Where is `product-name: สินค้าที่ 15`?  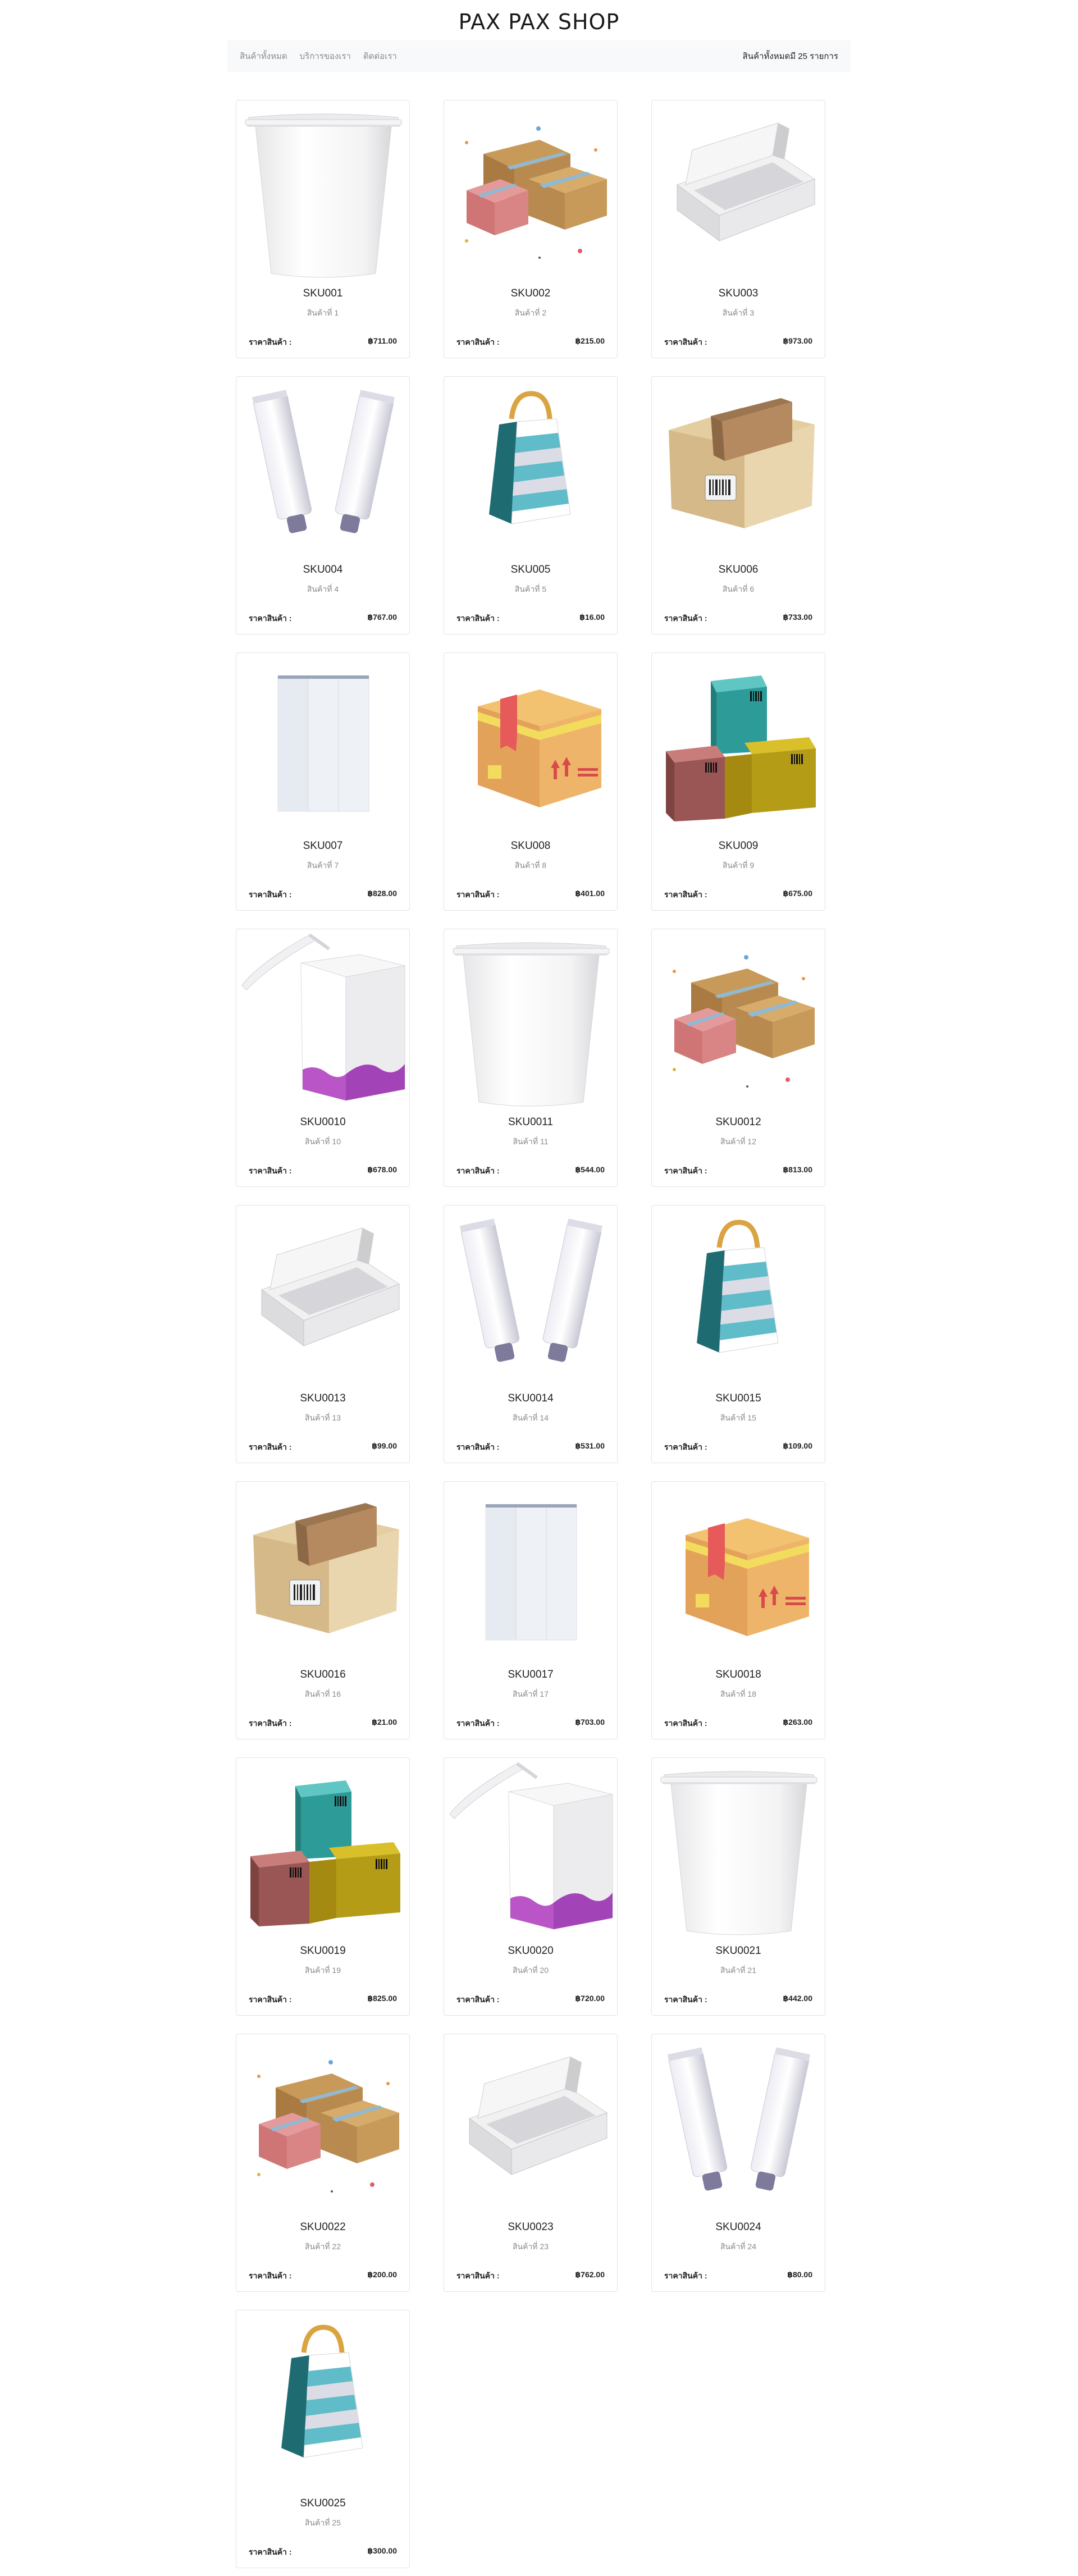 product-name: สินค้าที่ 15 is located at coordinates (738, 1417).